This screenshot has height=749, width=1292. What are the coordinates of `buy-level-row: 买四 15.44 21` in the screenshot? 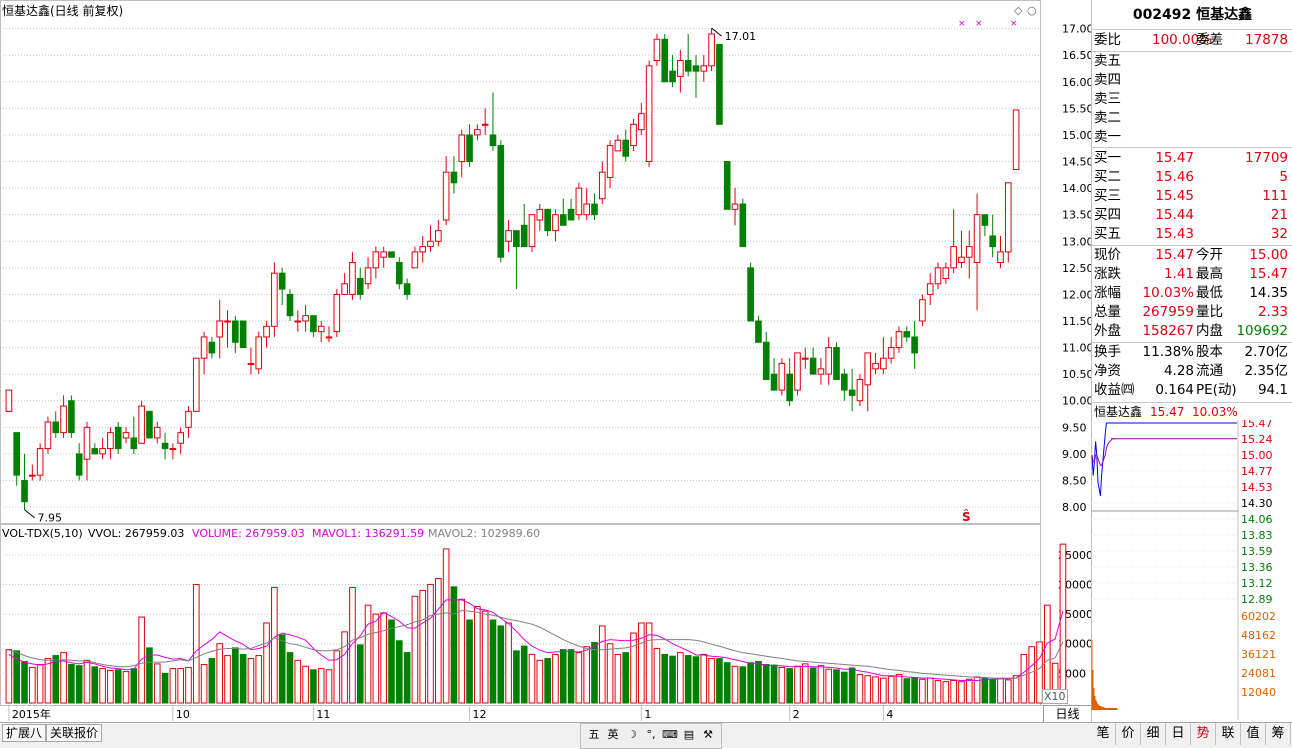 It's located at (1192, 215).